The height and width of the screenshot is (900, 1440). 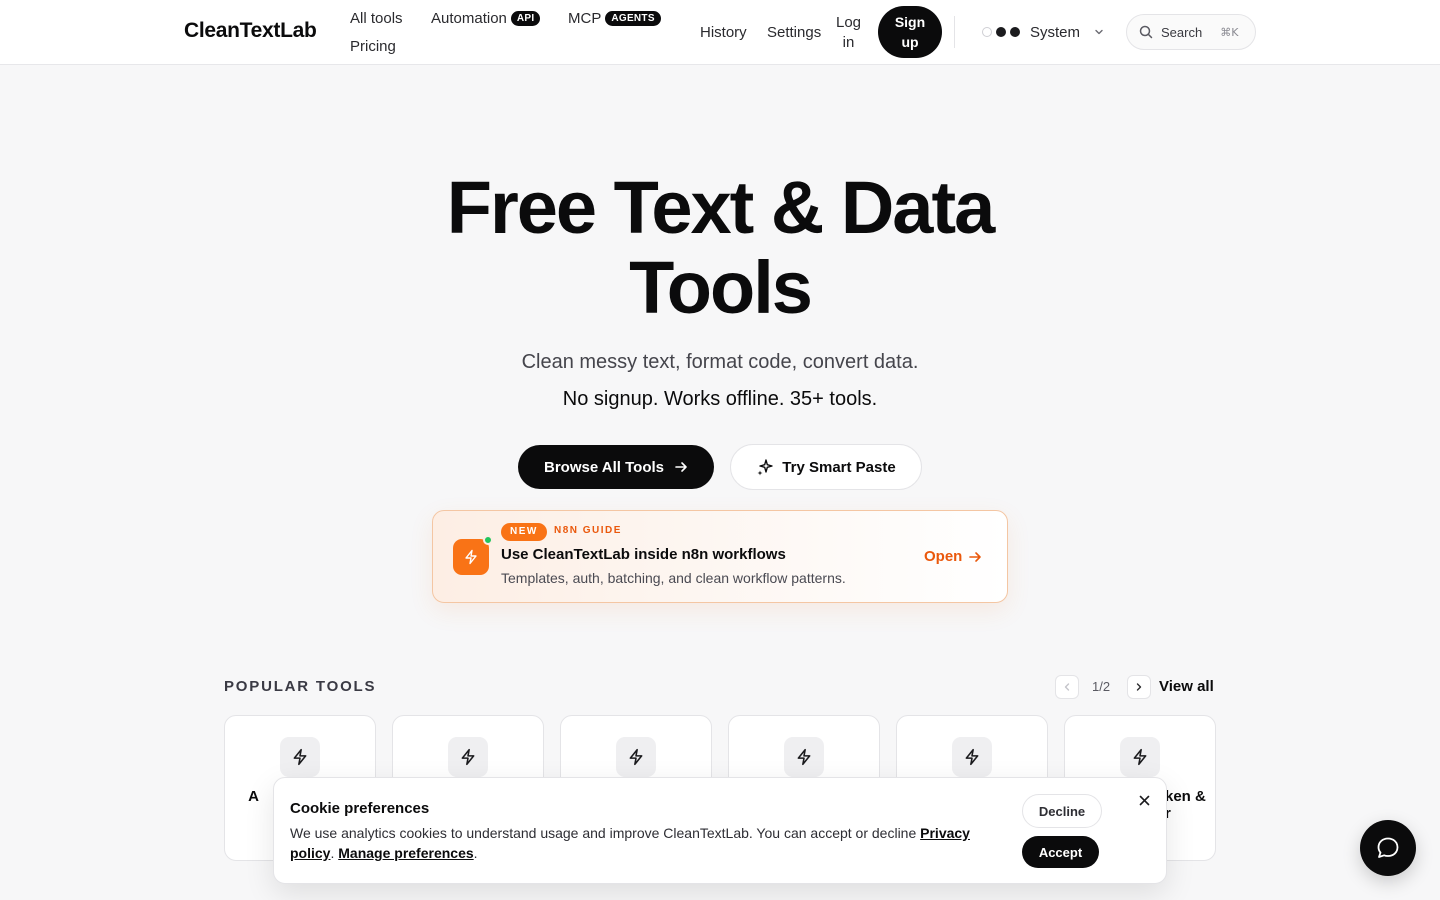 I want to click on try-smart-paste-button: Try Smart Paste, so click(x=826, y=467).